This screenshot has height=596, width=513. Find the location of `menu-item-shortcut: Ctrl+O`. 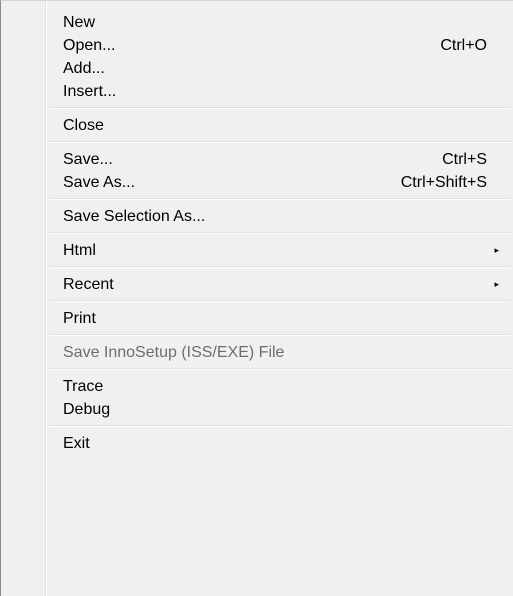

menu-item-shortcut: Ctrl+O is located at coordinates (463, 45).